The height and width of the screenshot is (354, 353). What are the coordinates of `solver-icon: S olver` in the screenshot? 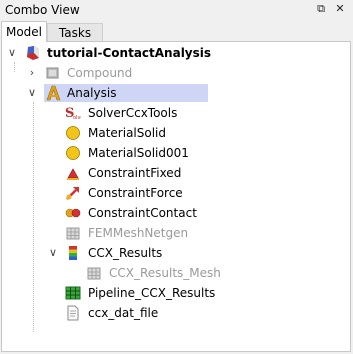 It's located at (75, 113).